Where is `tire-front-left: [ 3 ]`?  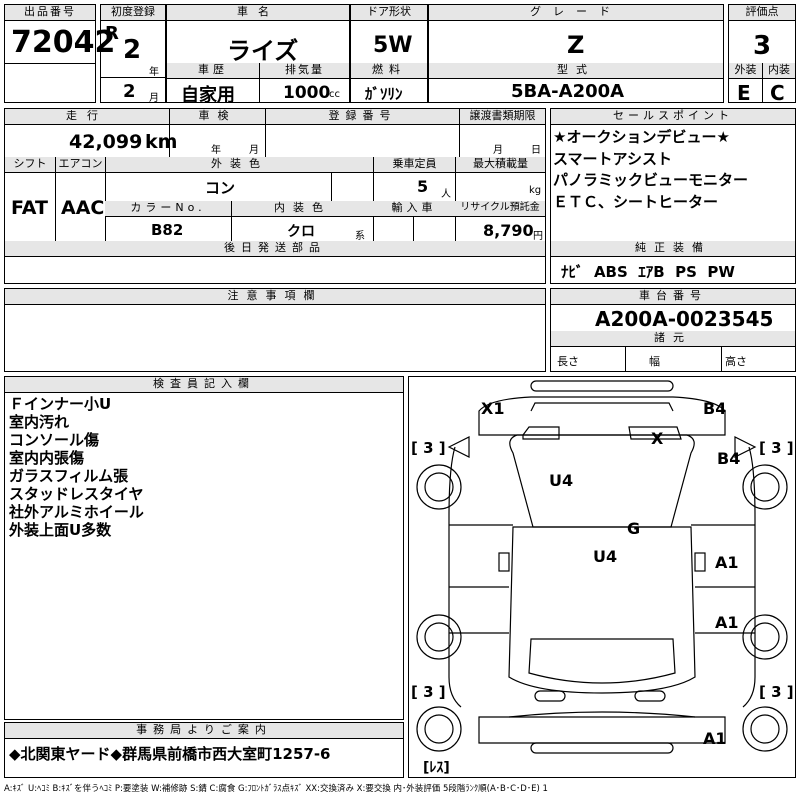
tire-front-left: [ 3 ] is located at coordinates (428, 448).